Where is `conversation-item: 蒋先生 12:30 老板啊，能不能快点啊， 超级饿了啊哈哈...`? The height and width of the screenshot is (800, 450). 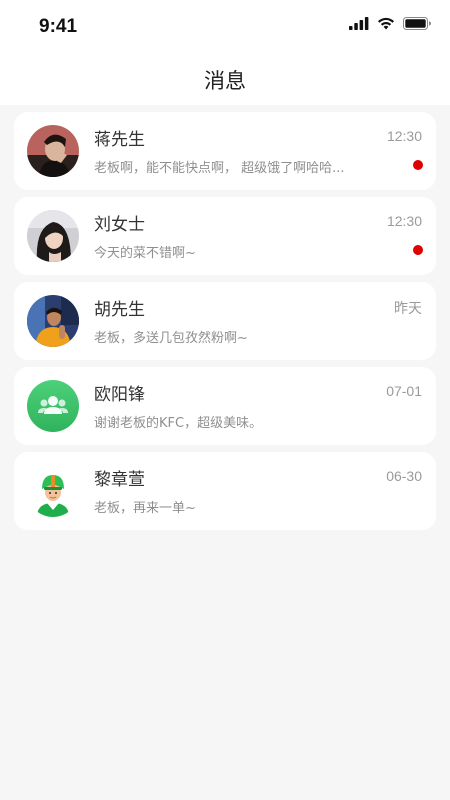 conversation-item: 蒋先生 12:30 老板啊，能不能快点啊， 超级饿了啊哈哈... is located at coordinates (225, 151).